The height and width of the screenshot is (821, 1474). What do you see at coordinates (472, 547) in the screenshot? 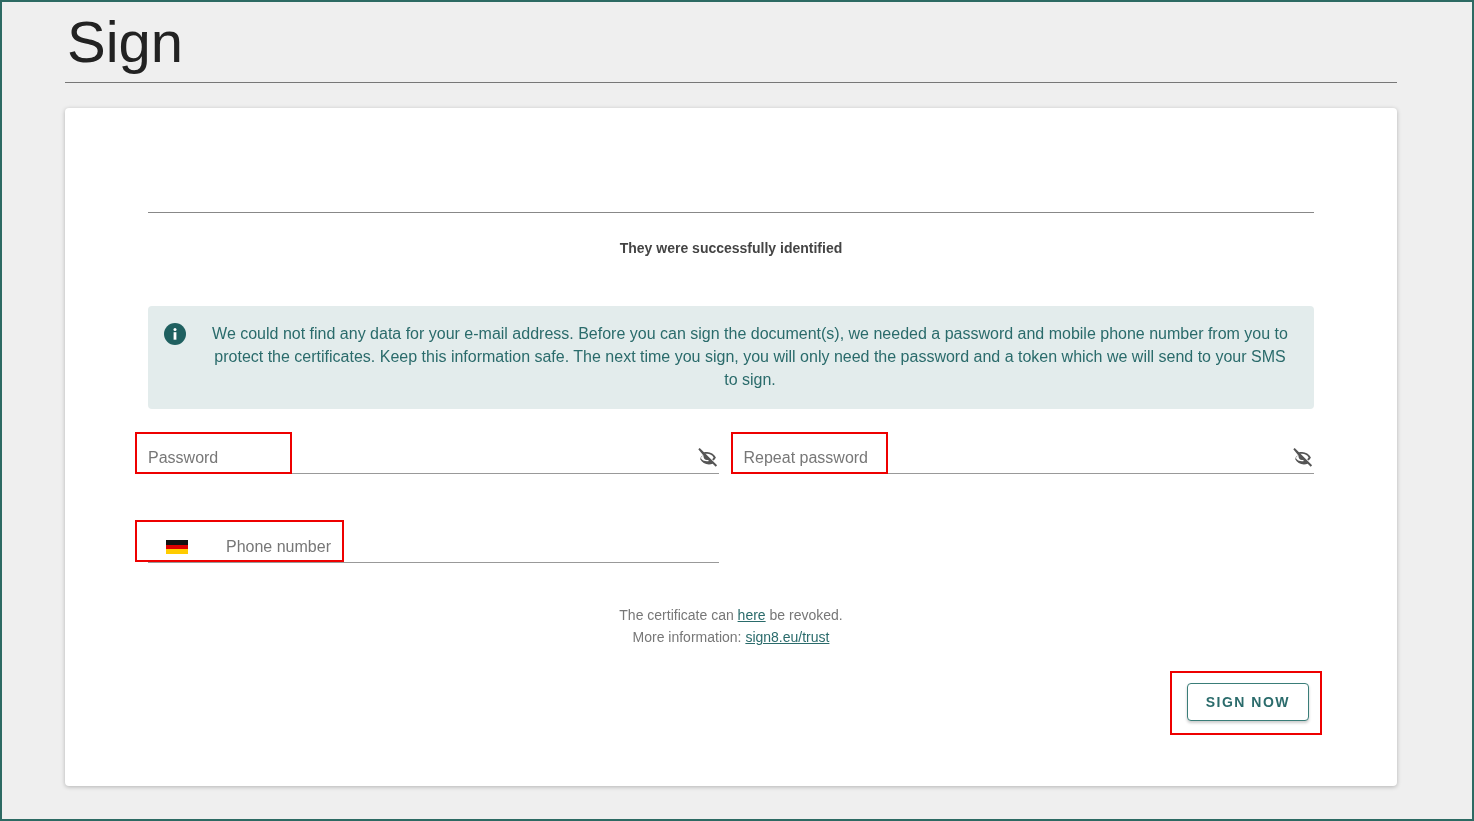
I see `phone-field: Phone number` at bounding box center [472, 547].